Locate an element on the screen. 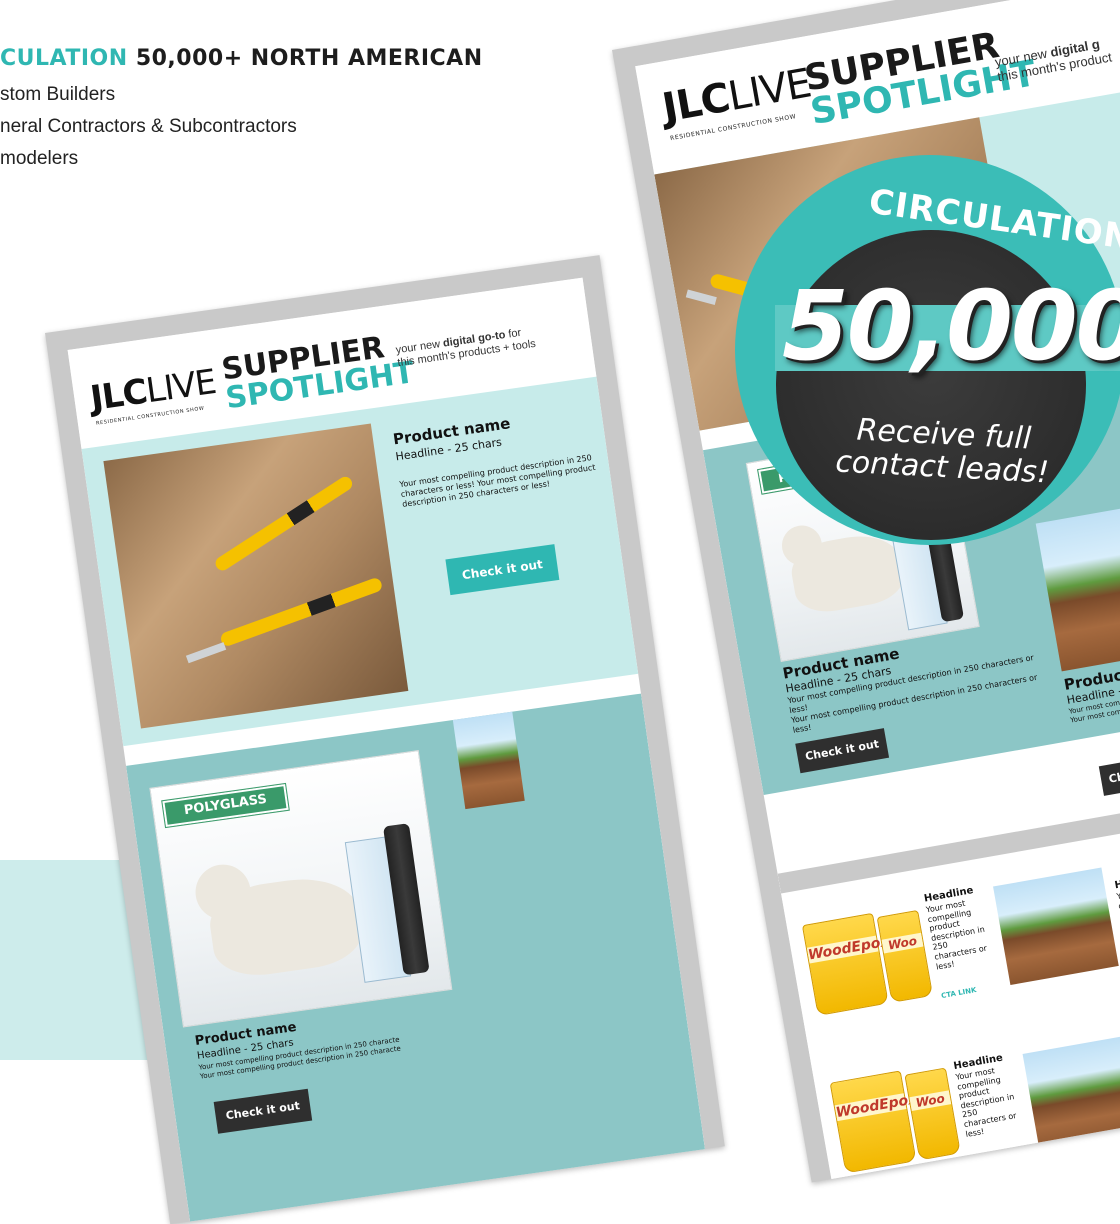 Image resolution: width=1120 pixels, height=1224 pixels. polar-bear-product-photo: POLYGLASS is located at coordinates (301, 889).